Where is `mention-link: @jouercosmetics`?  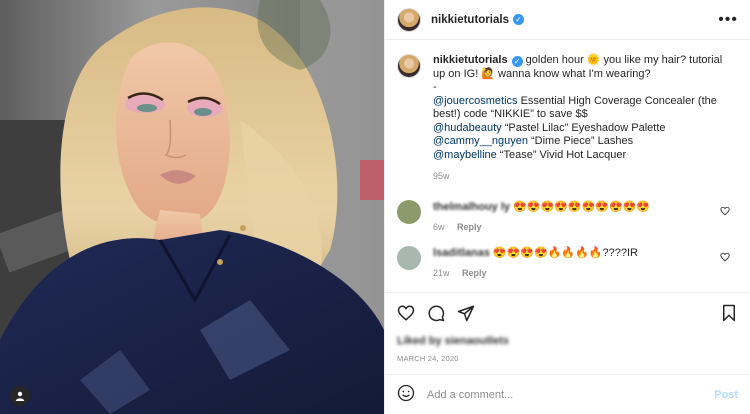
mention-link: @jouercosmetics is located at coordinates (475, 101).